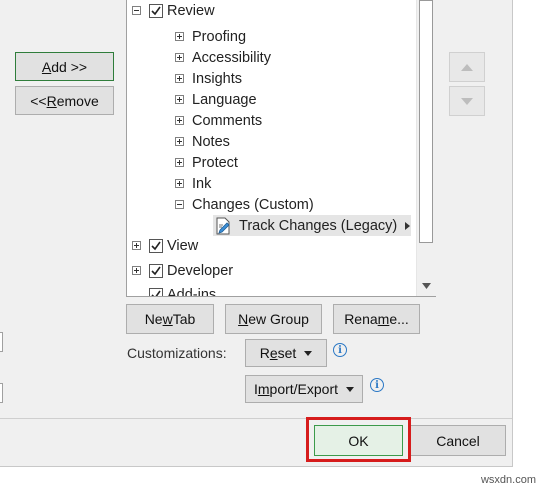 The height and width of the screenshot is (486, 540). I want to click on tree-scrollbar, so click(426, 148).